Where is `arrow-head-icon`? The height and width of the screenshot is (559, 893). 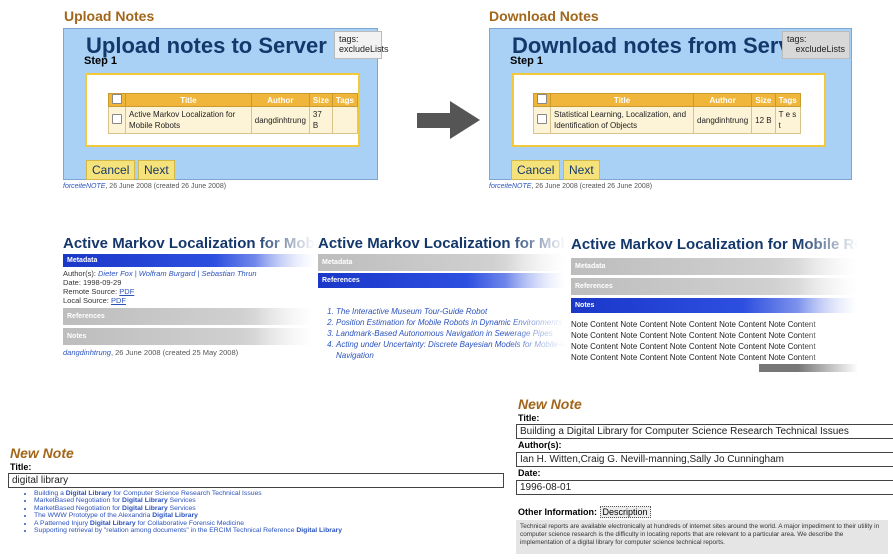 arrow-head-icon is located at coordinates (465, 120).